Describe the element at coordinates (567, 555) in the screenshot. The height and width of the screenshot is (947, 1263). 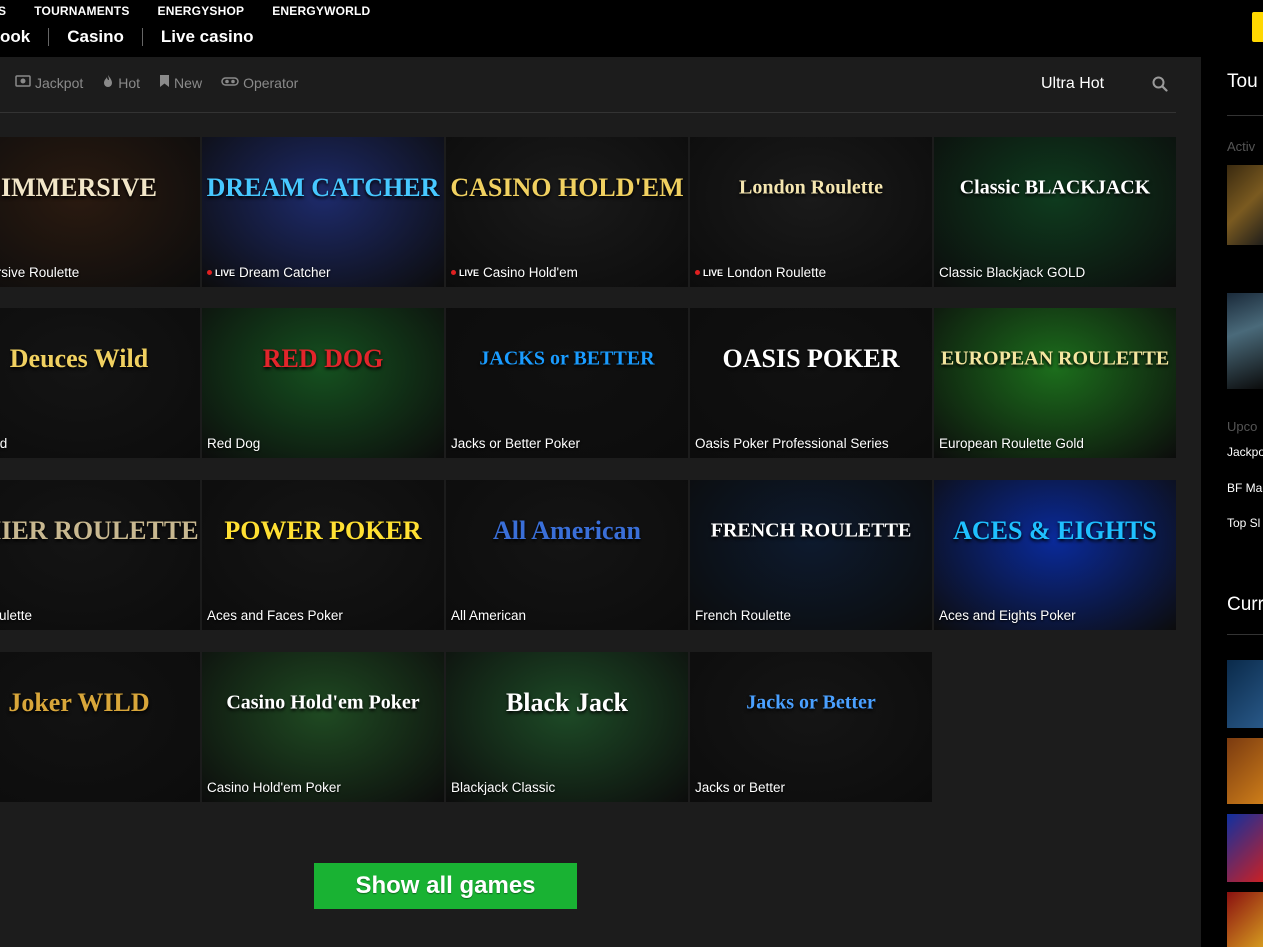
I see `game-tile: All American All American` at that location.